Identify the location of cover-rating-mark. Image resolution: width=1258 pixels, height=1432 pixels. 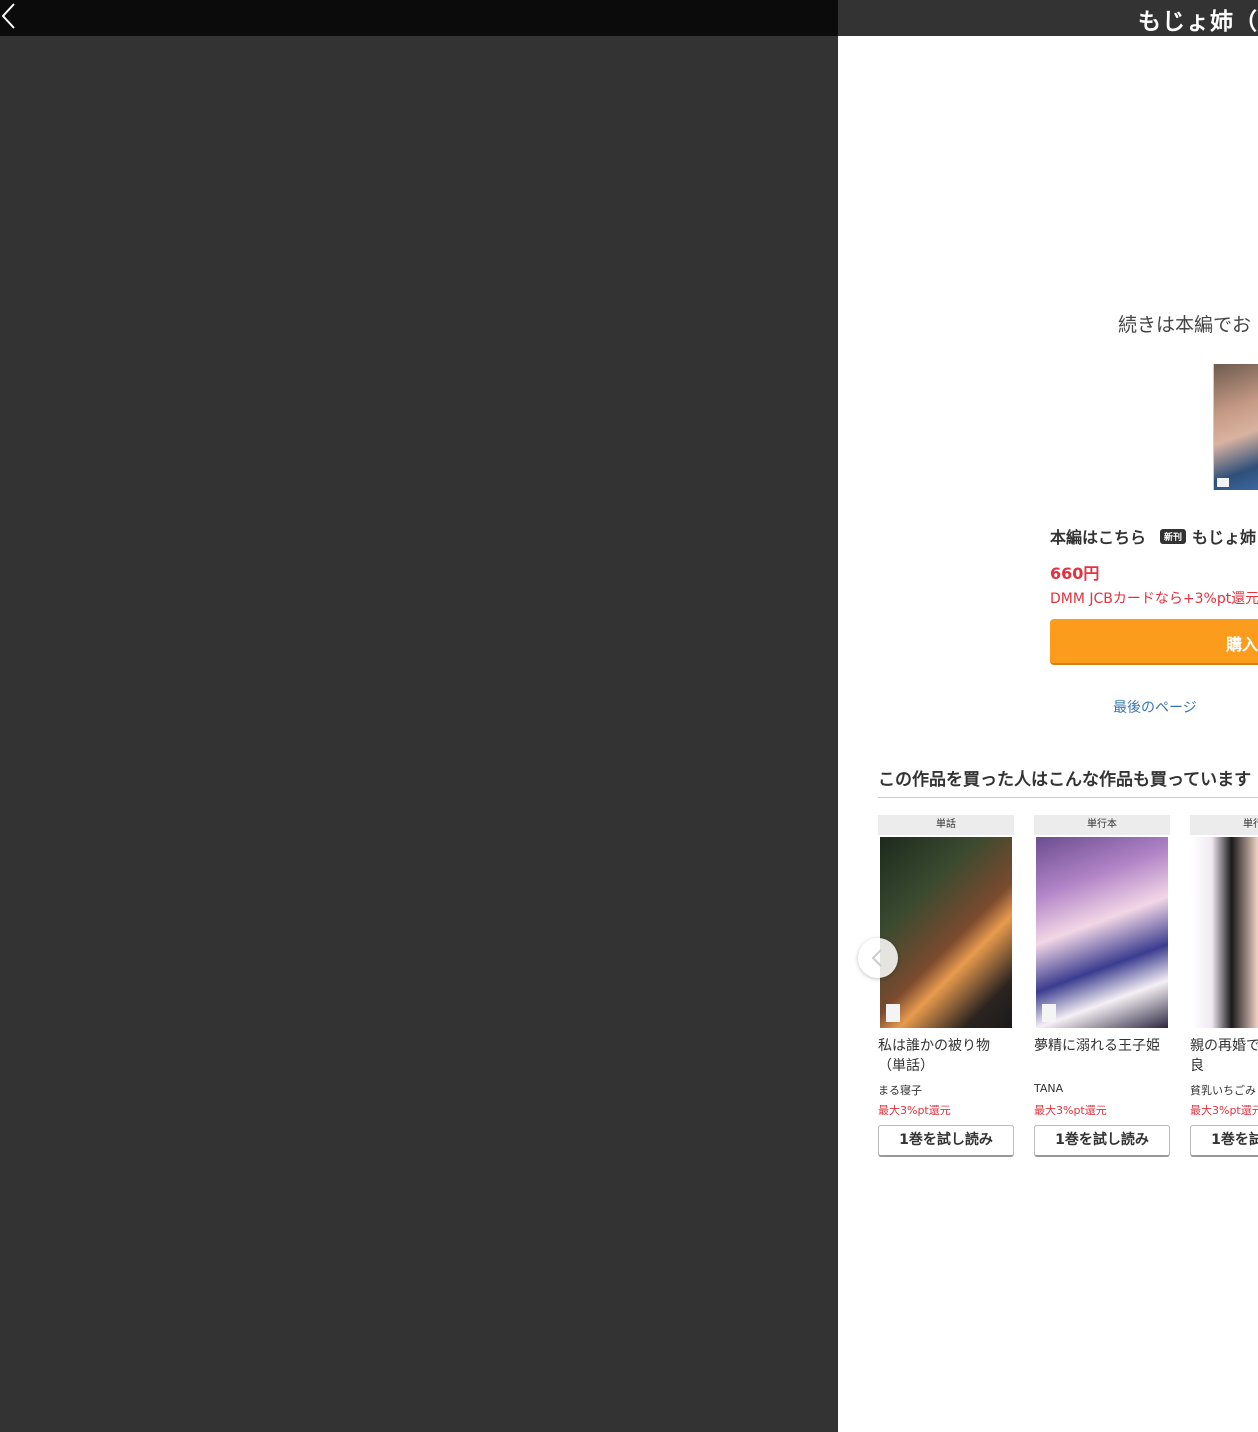
(1223, 482).